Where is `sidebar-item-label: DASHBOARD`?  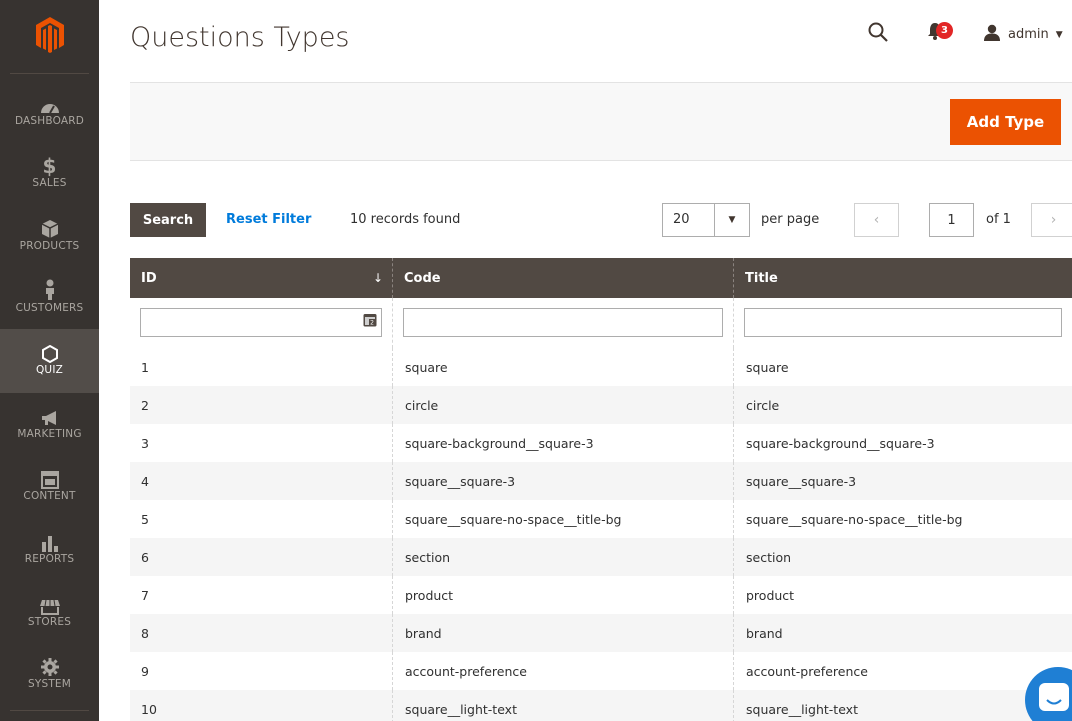 sidebar-item-label: DASHBOARD is located at coordinates (49, 121).